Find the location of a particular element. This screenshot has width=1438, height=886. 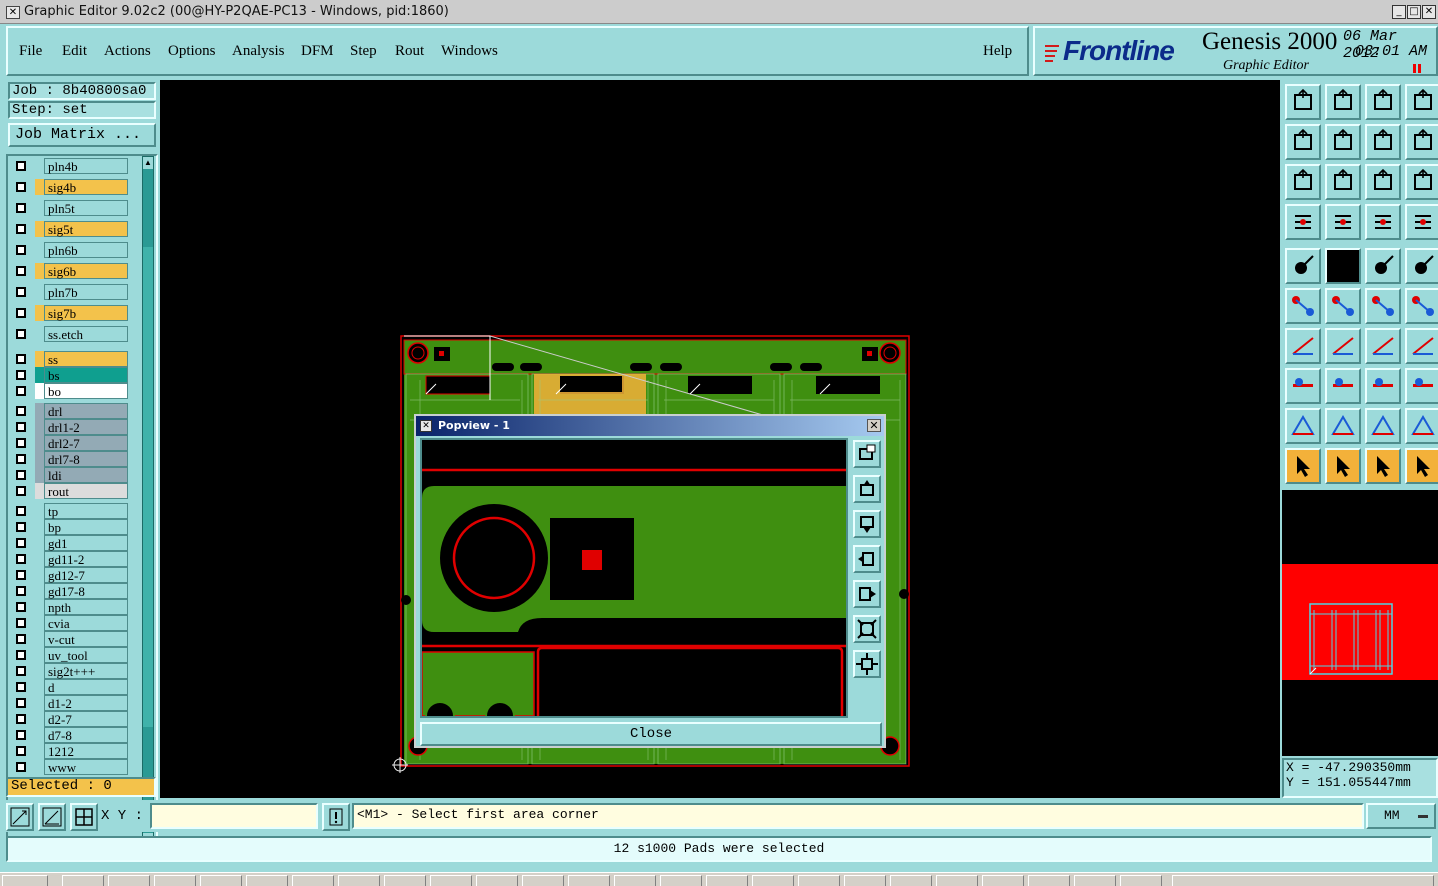

layer-label: www is located at coordinates (86, 767).